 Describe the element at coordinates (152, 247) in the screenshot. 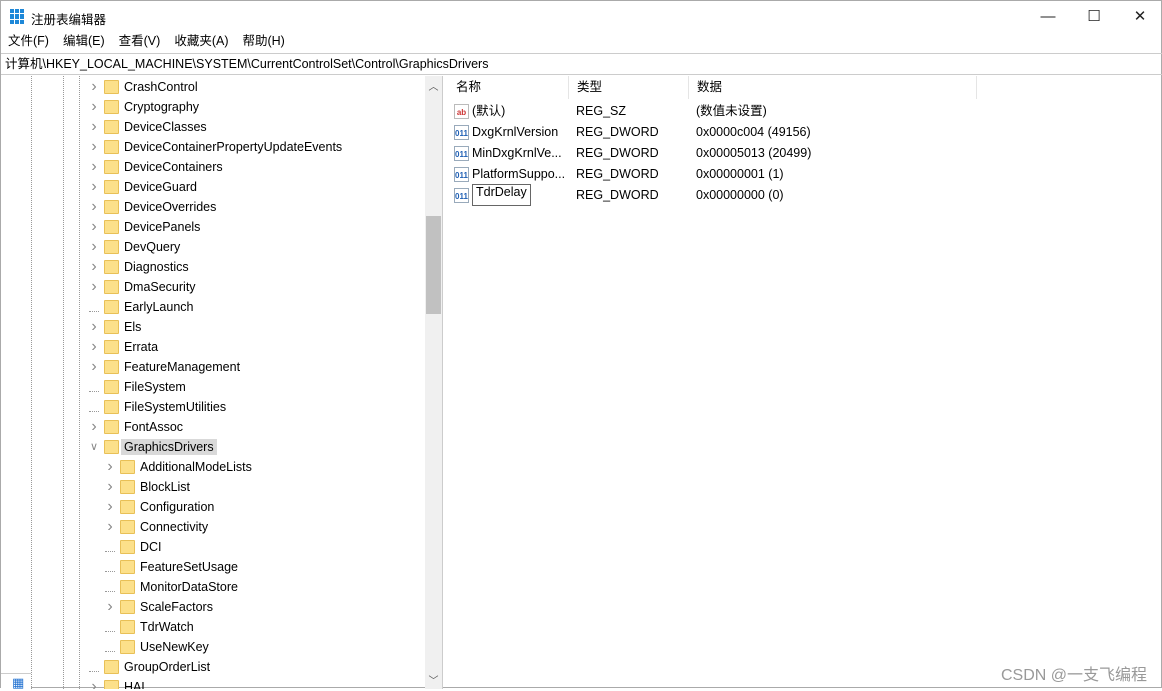

I see `tree-node-label: DevQuery` at that location.